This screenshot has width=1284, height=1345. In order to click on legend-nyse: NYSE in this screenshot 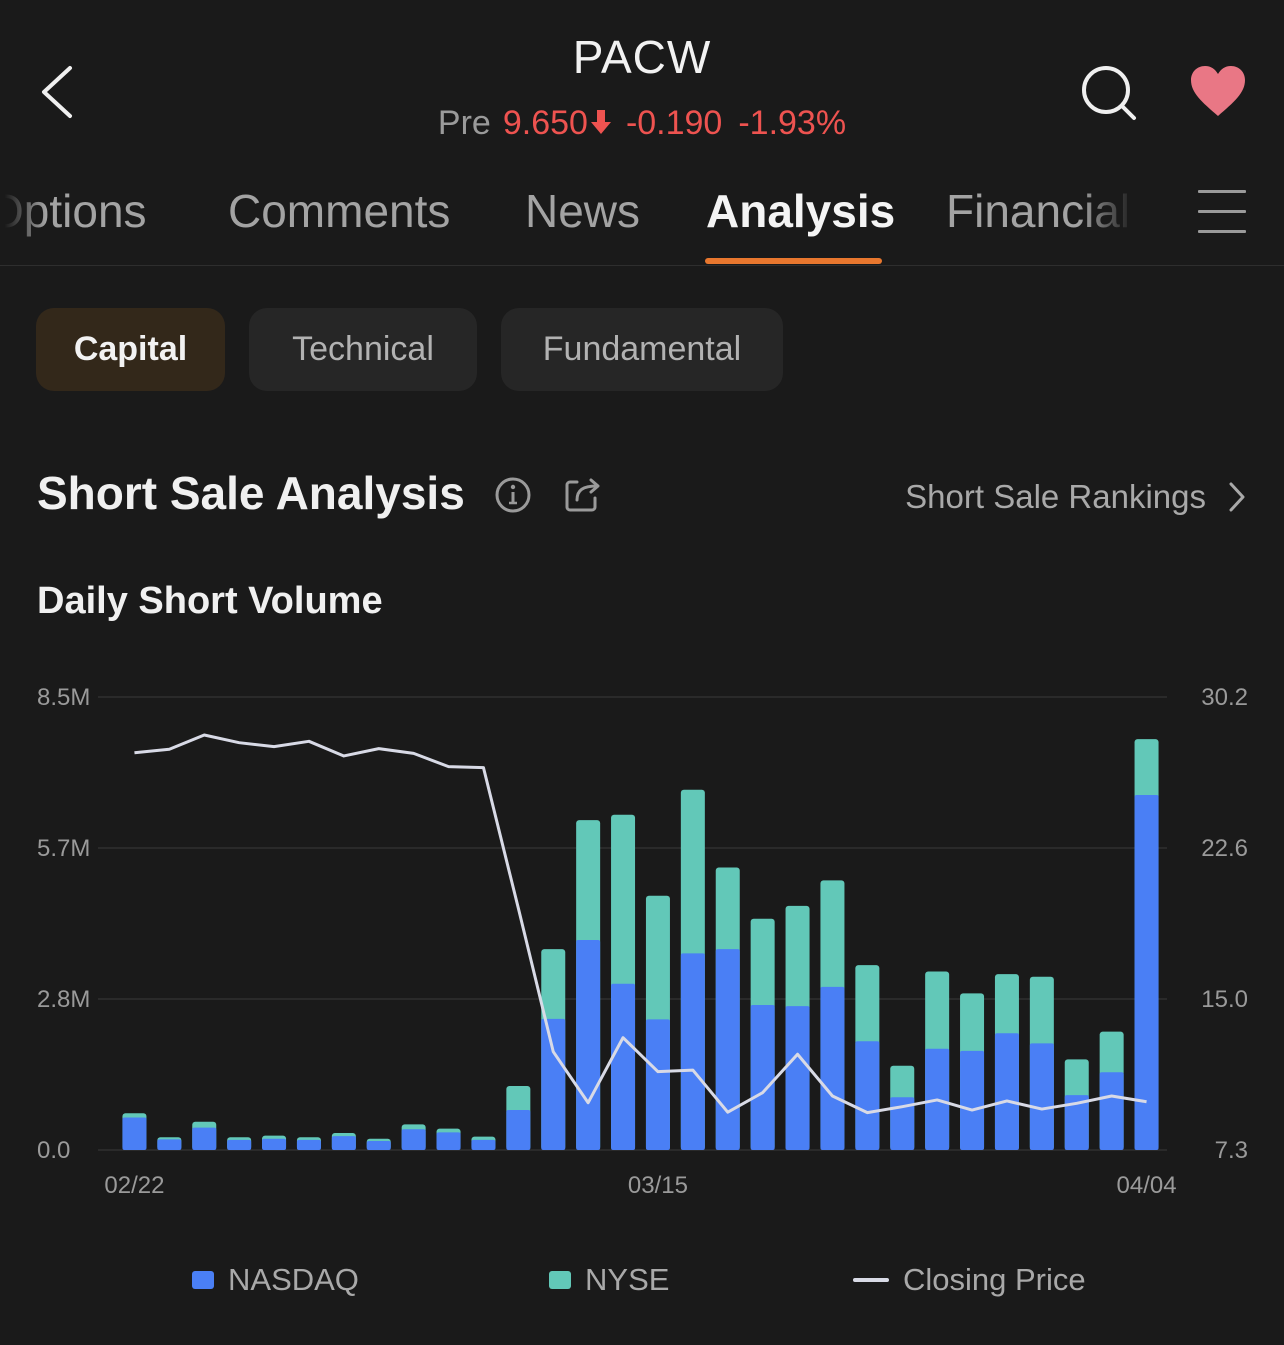, I will do `click(609, 1280)`.